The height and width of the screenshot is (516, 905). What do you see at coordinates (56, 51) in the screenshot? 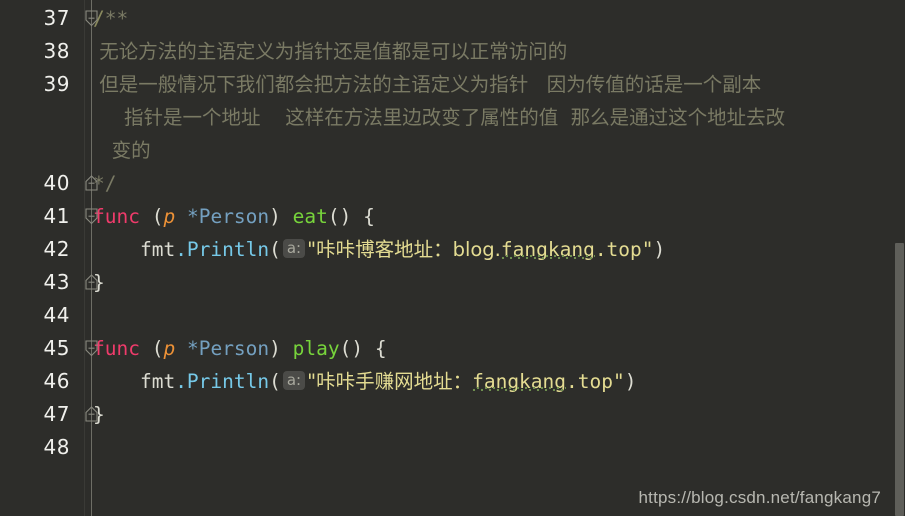
I see `line-number: 38` at bounding box center [56, 51].